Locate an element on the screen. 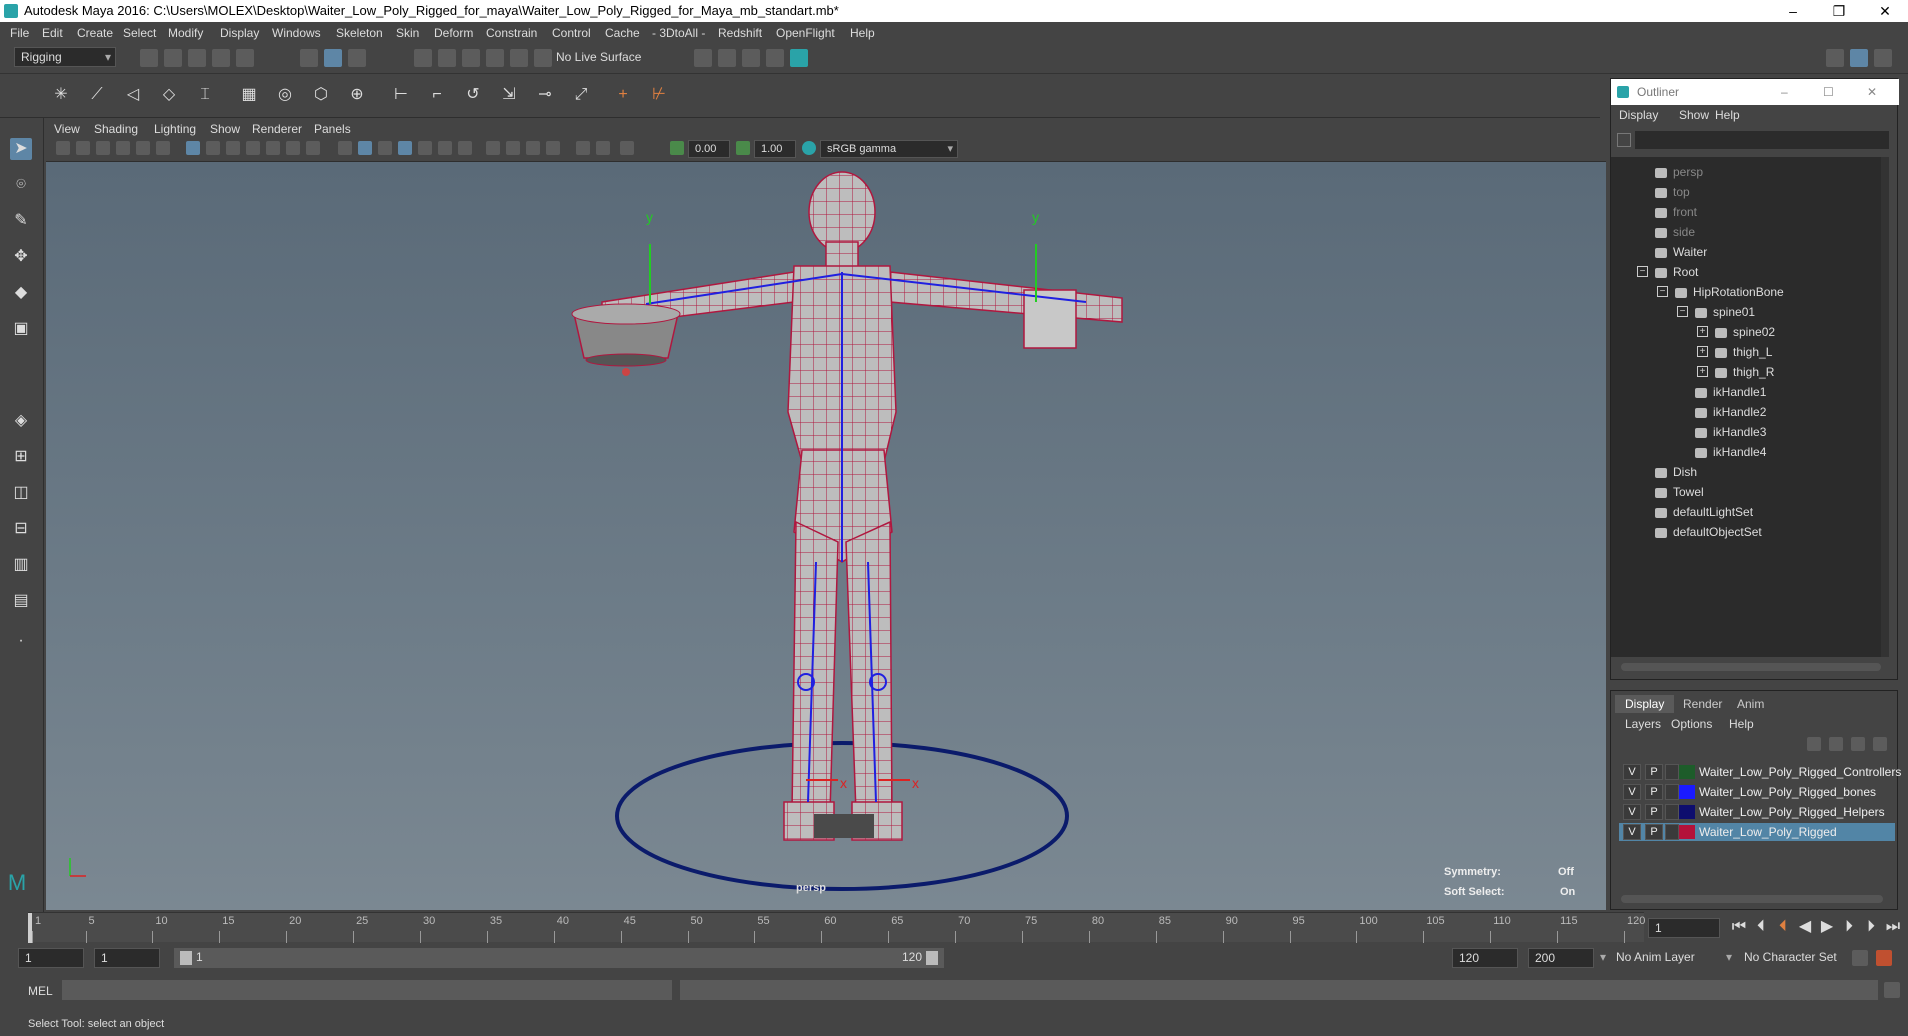 This screenshot has width=1908, height=1036. paint-weights-icon: ◎ is located at coordinates (285, 95).